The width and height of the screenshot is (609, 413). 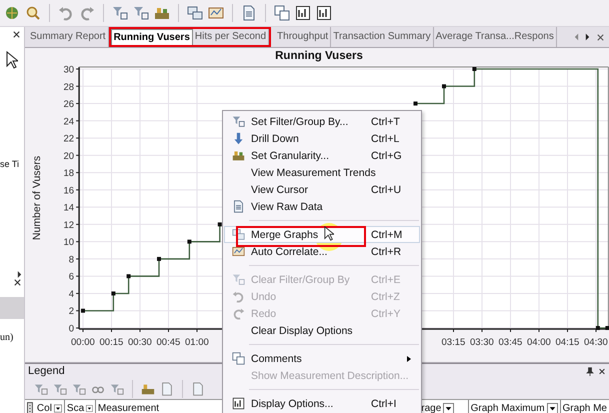 What do you see at coordinates (322, 189) in the screenshot?
I see `menu-item: View Cursor Ctrl+U` at bounding box center [322, 189].